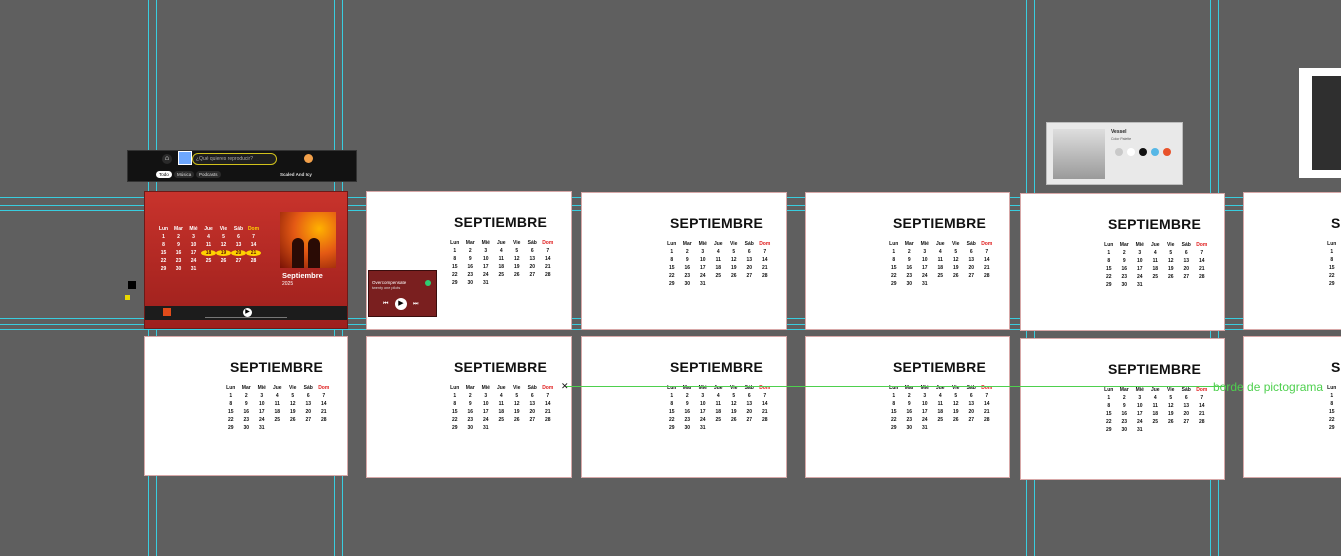  What do you see at coordinates (208, 174) in the screenshot?
I see `chip-podcasts: Podcasts` at bounding box center [208, 174].